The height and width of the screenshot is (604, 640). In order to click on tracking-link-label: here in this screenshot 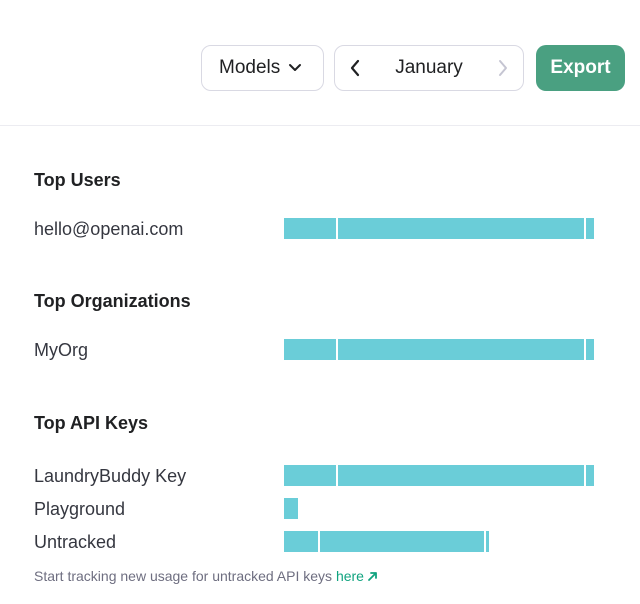, I will do `click(349, 576)`.